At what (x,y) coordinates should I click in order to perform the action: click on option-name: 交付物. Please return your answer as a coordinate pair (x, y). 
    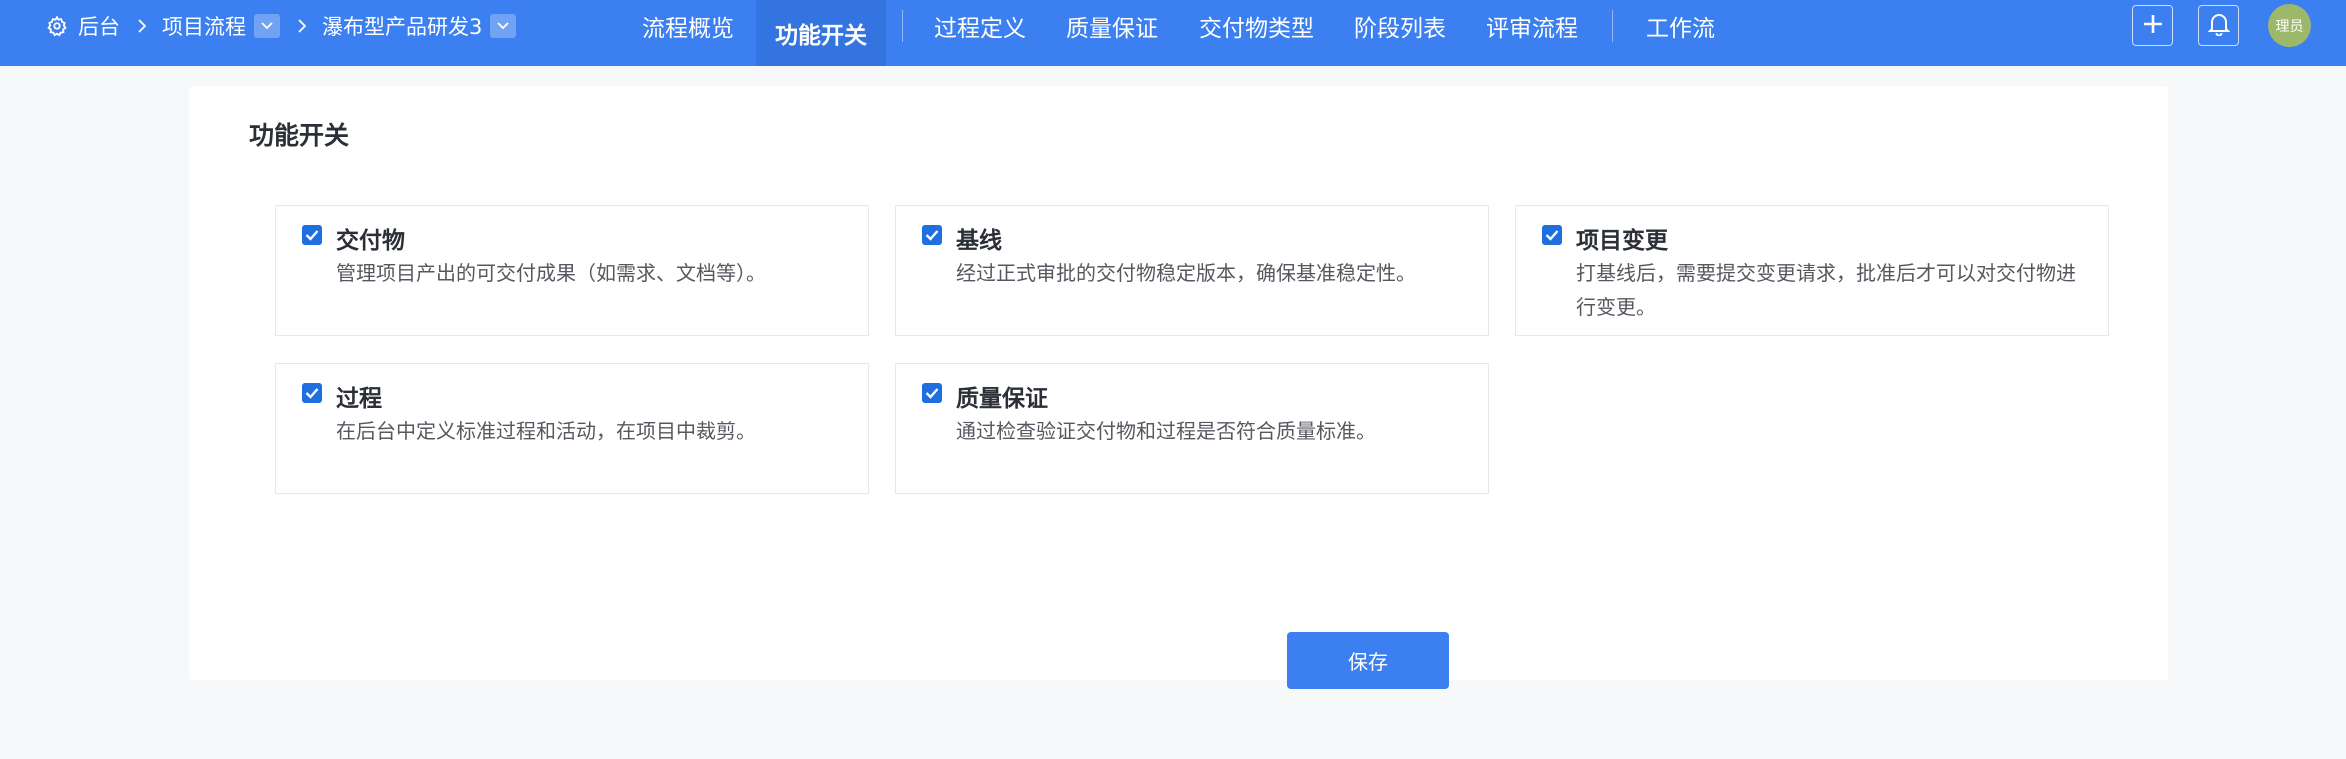
    Looking at the image, I should click on (370, 241).